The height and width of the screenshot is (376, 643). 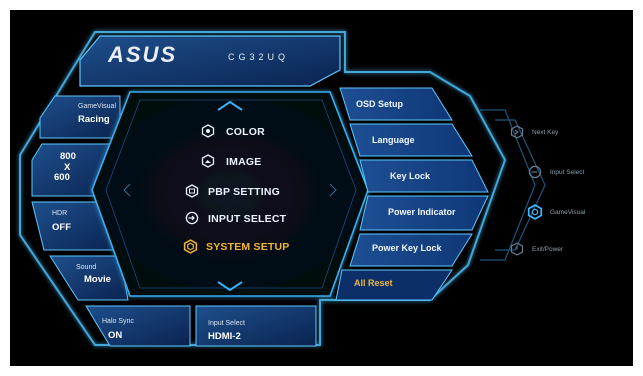 I want to click on exit-power-icon, so click(x=517, y=251).